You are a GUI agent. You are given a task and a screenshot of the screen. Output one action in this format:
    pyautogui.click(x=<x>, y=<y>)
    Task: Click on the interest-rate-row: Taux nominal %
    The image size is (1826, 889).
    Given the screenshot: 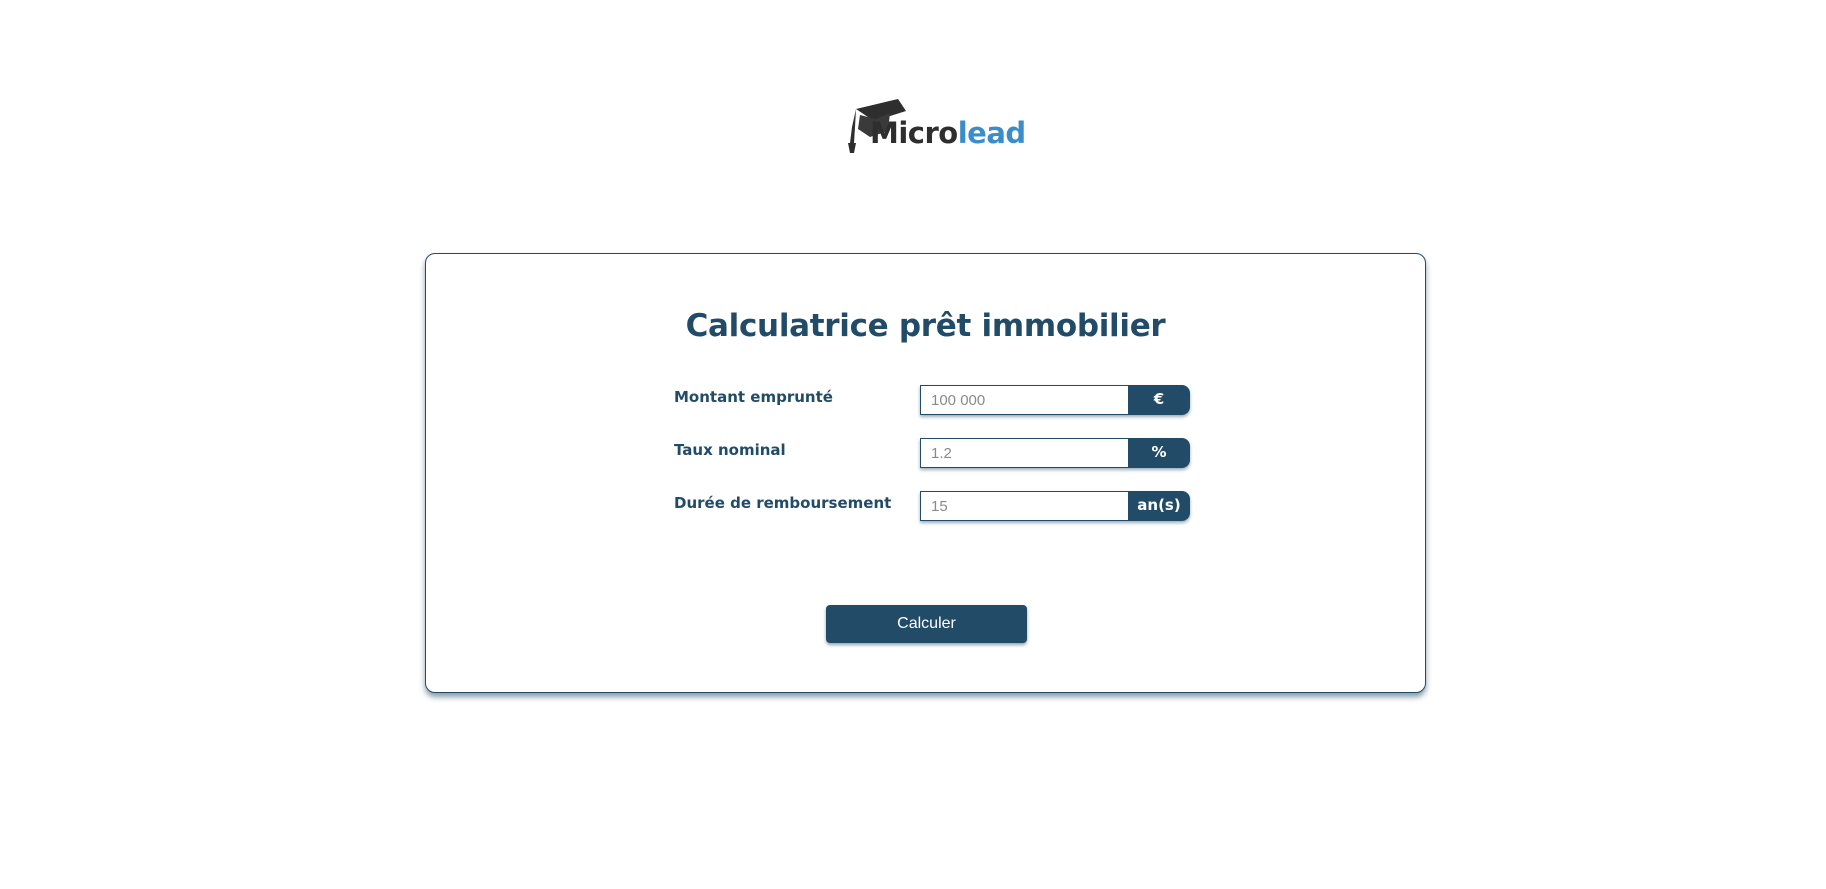 What is the action you would take?
    pyautogui.click(x=934, y=453)
    